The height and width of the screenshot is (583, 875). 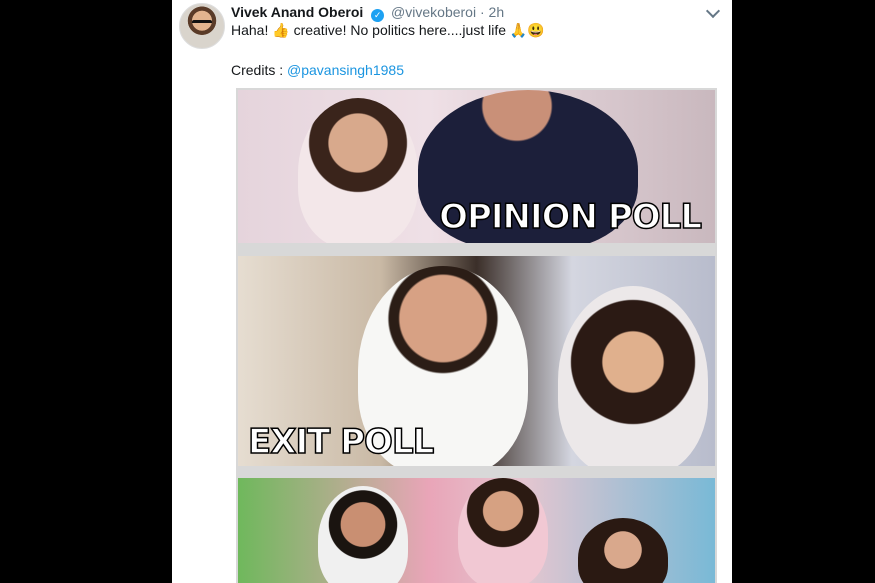 I want to click on meme-panel-opinion-poll: OPINION POLL, so click(x=476, y=166).